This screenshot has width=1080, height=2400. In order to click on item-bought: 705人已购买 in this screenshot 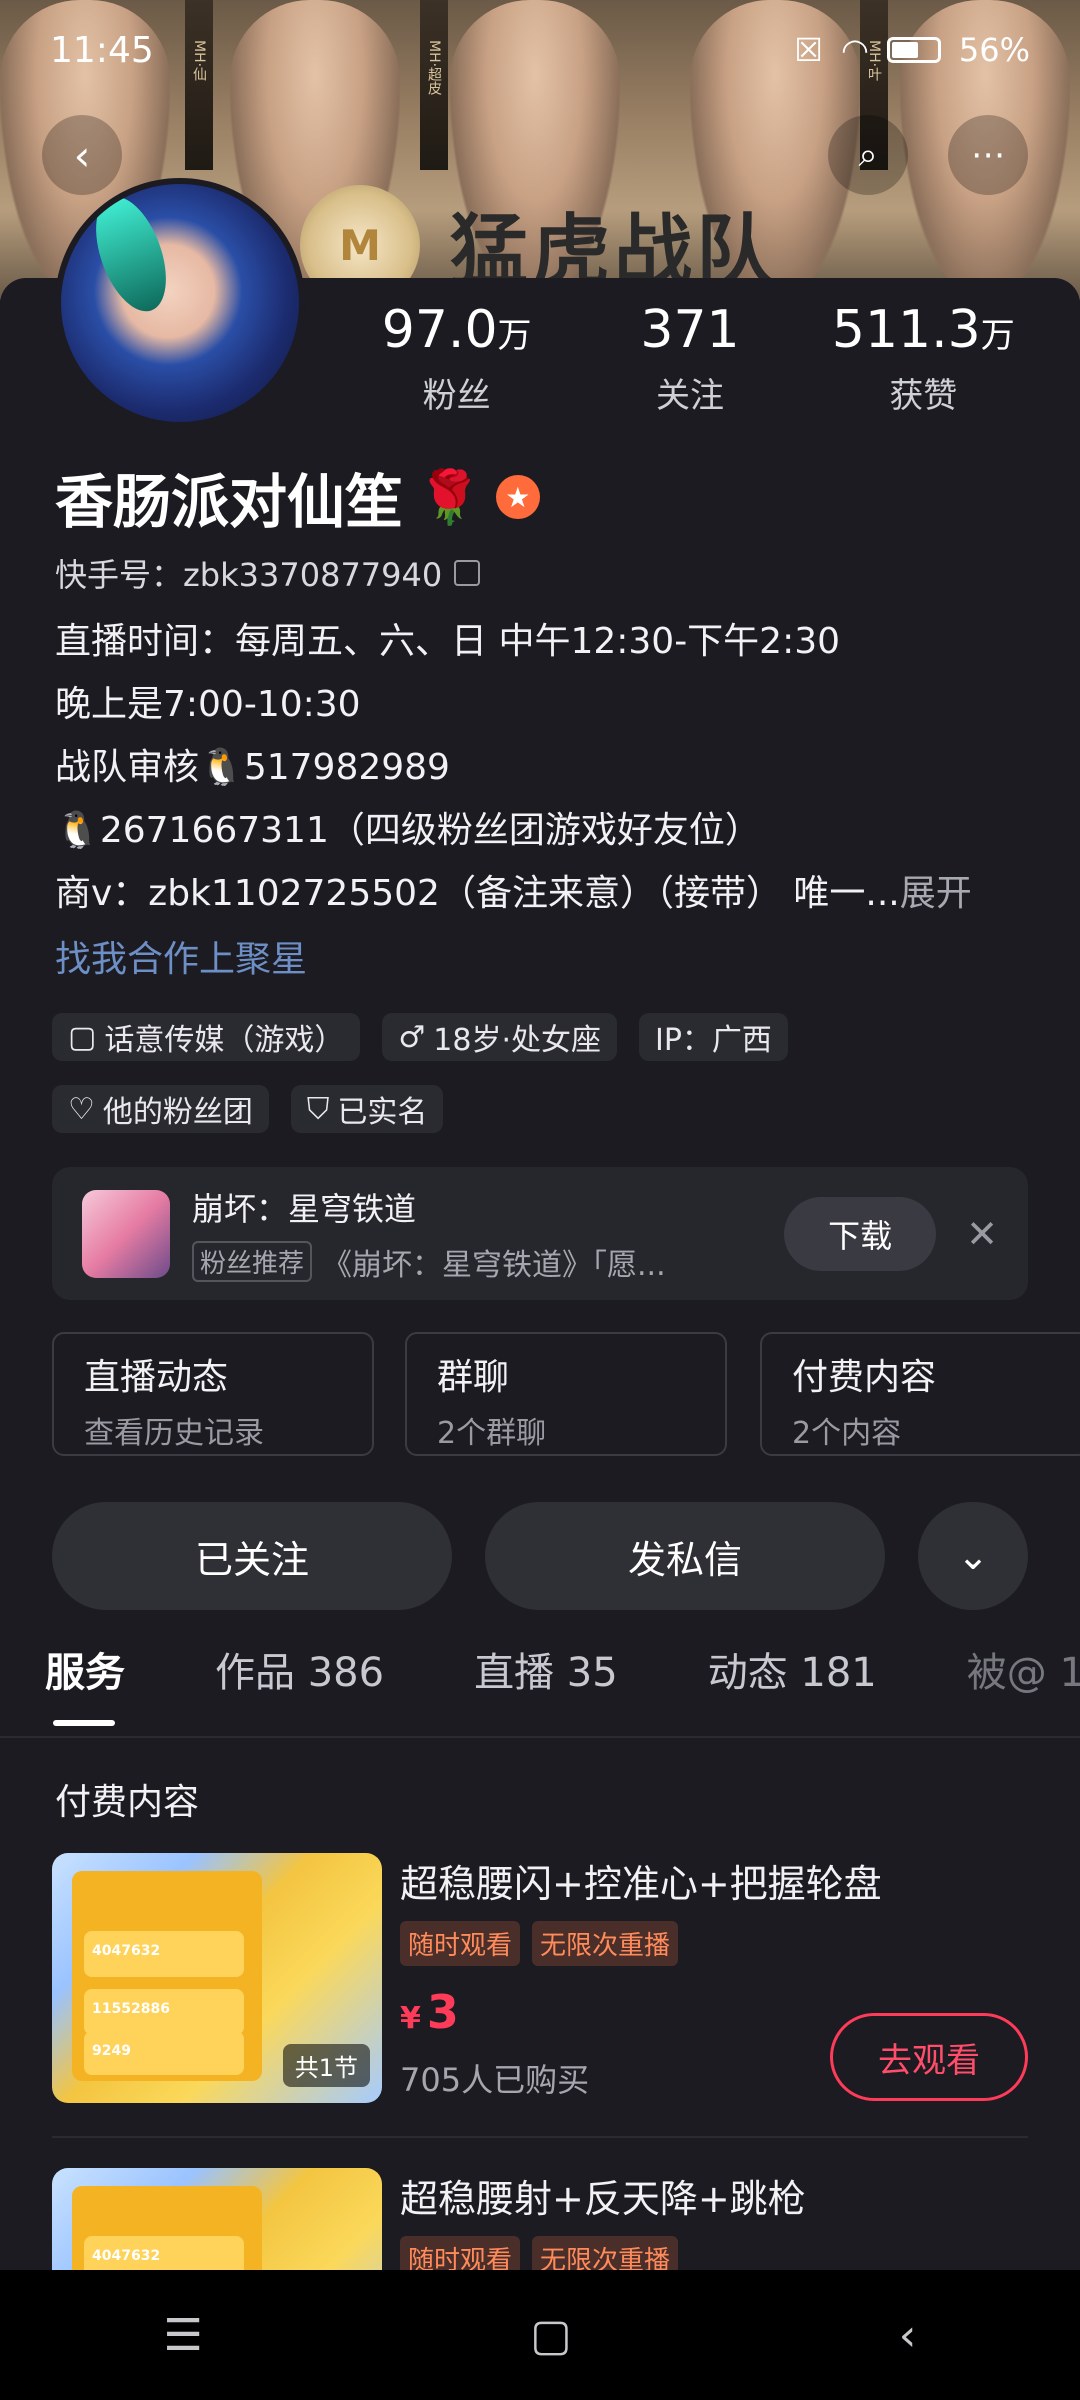, I will do `click(495, 2080)`.